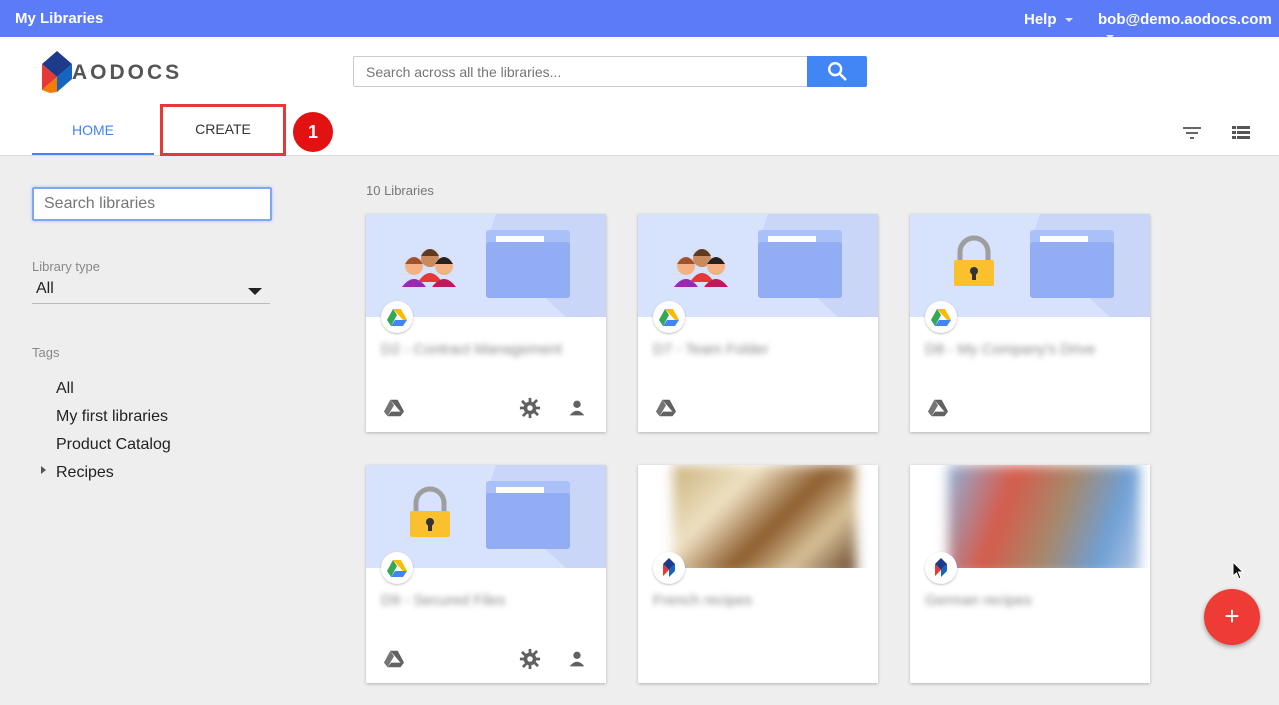 This screenshot has height=705, width=1279. What do you see at coordinates (85, 473) in the screenshot?
I see `tag-item-recipes: Recipes` at bounding box center [85, 473].